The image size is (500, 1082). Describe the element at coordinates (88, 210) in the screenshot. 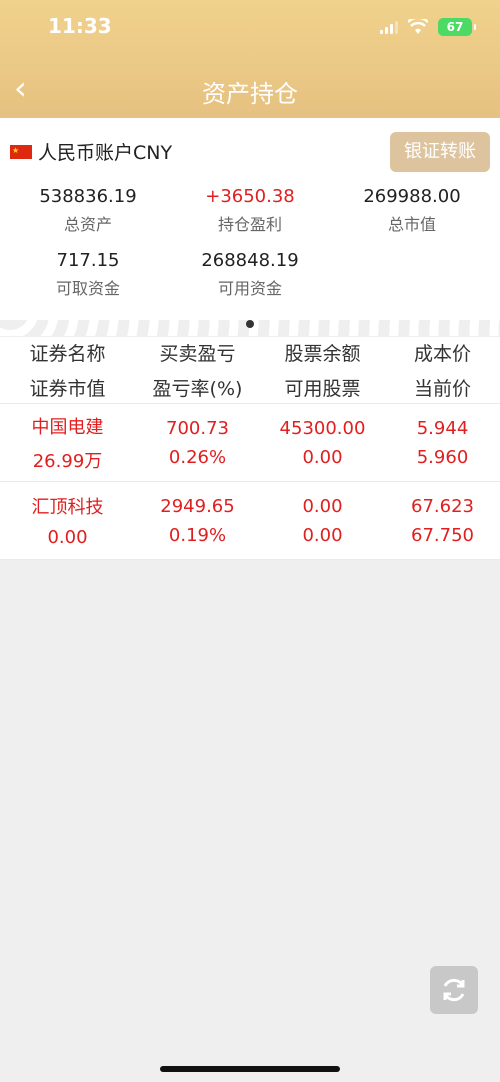

I see `metric-total-assets: 538836.19 总资产` at that location.